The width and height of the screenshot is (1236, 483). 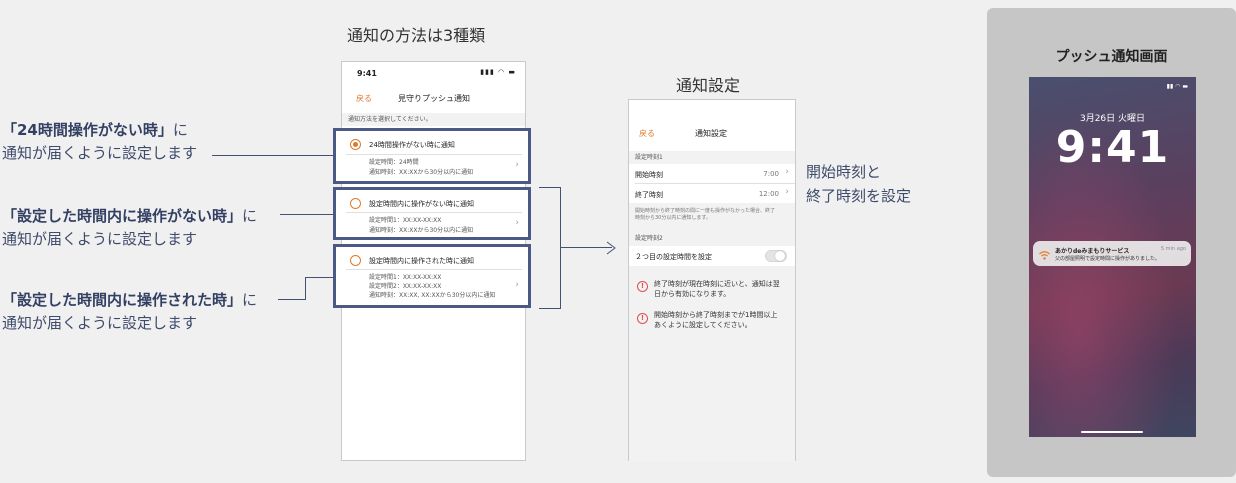 What do you see at coordinates (412, 145) in the screenshot?
I see `option-title: 24時間操作がない時に通知` at bounding box center [412, 145].